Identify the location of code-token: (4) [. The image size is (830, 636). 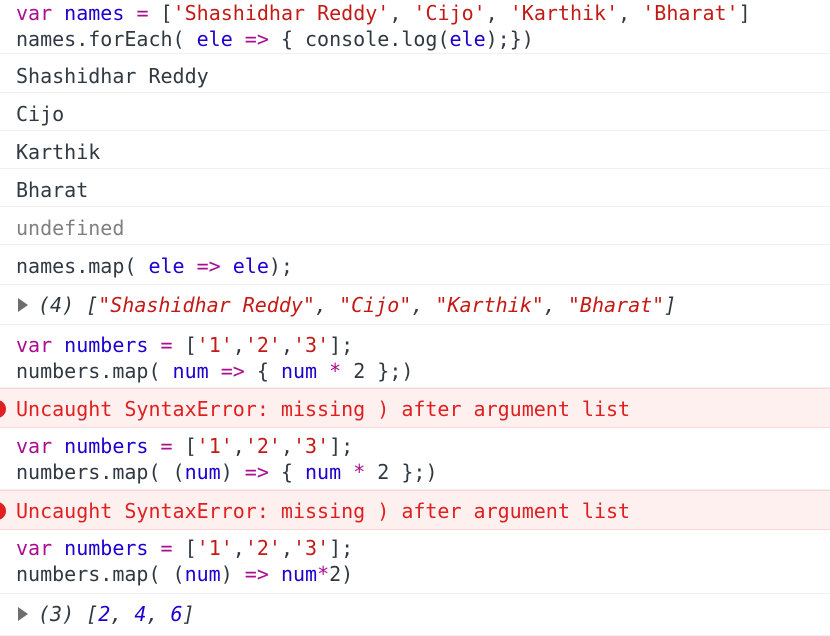
(68, 305).